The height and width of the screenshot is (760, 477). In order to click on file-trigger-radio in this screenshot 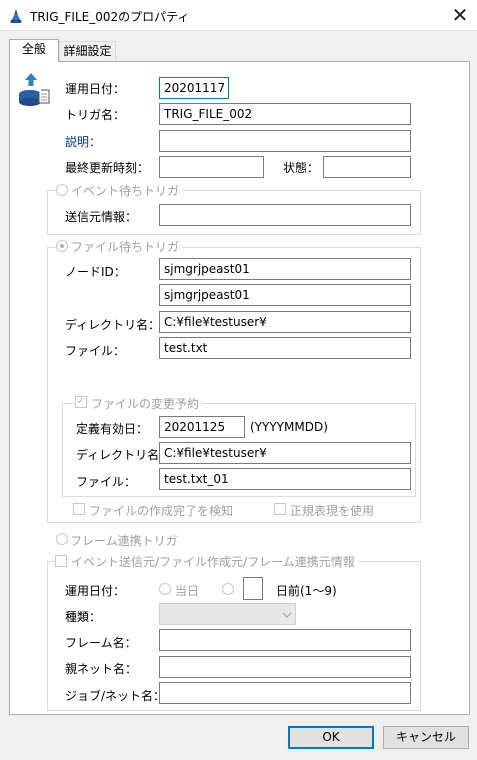, I will do `click(62, 246)`.